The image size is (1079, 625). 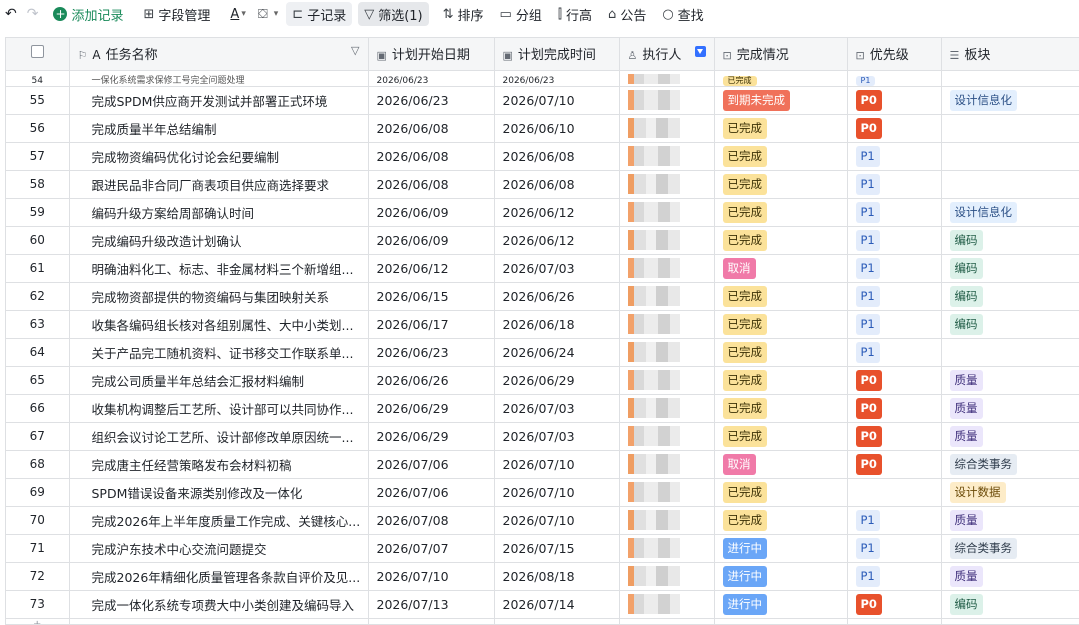 What do you see at coordinates (431, 464) in the screenshot?
I see `start-date-cell: 2026/07/06` at bounding box center [431, 464].